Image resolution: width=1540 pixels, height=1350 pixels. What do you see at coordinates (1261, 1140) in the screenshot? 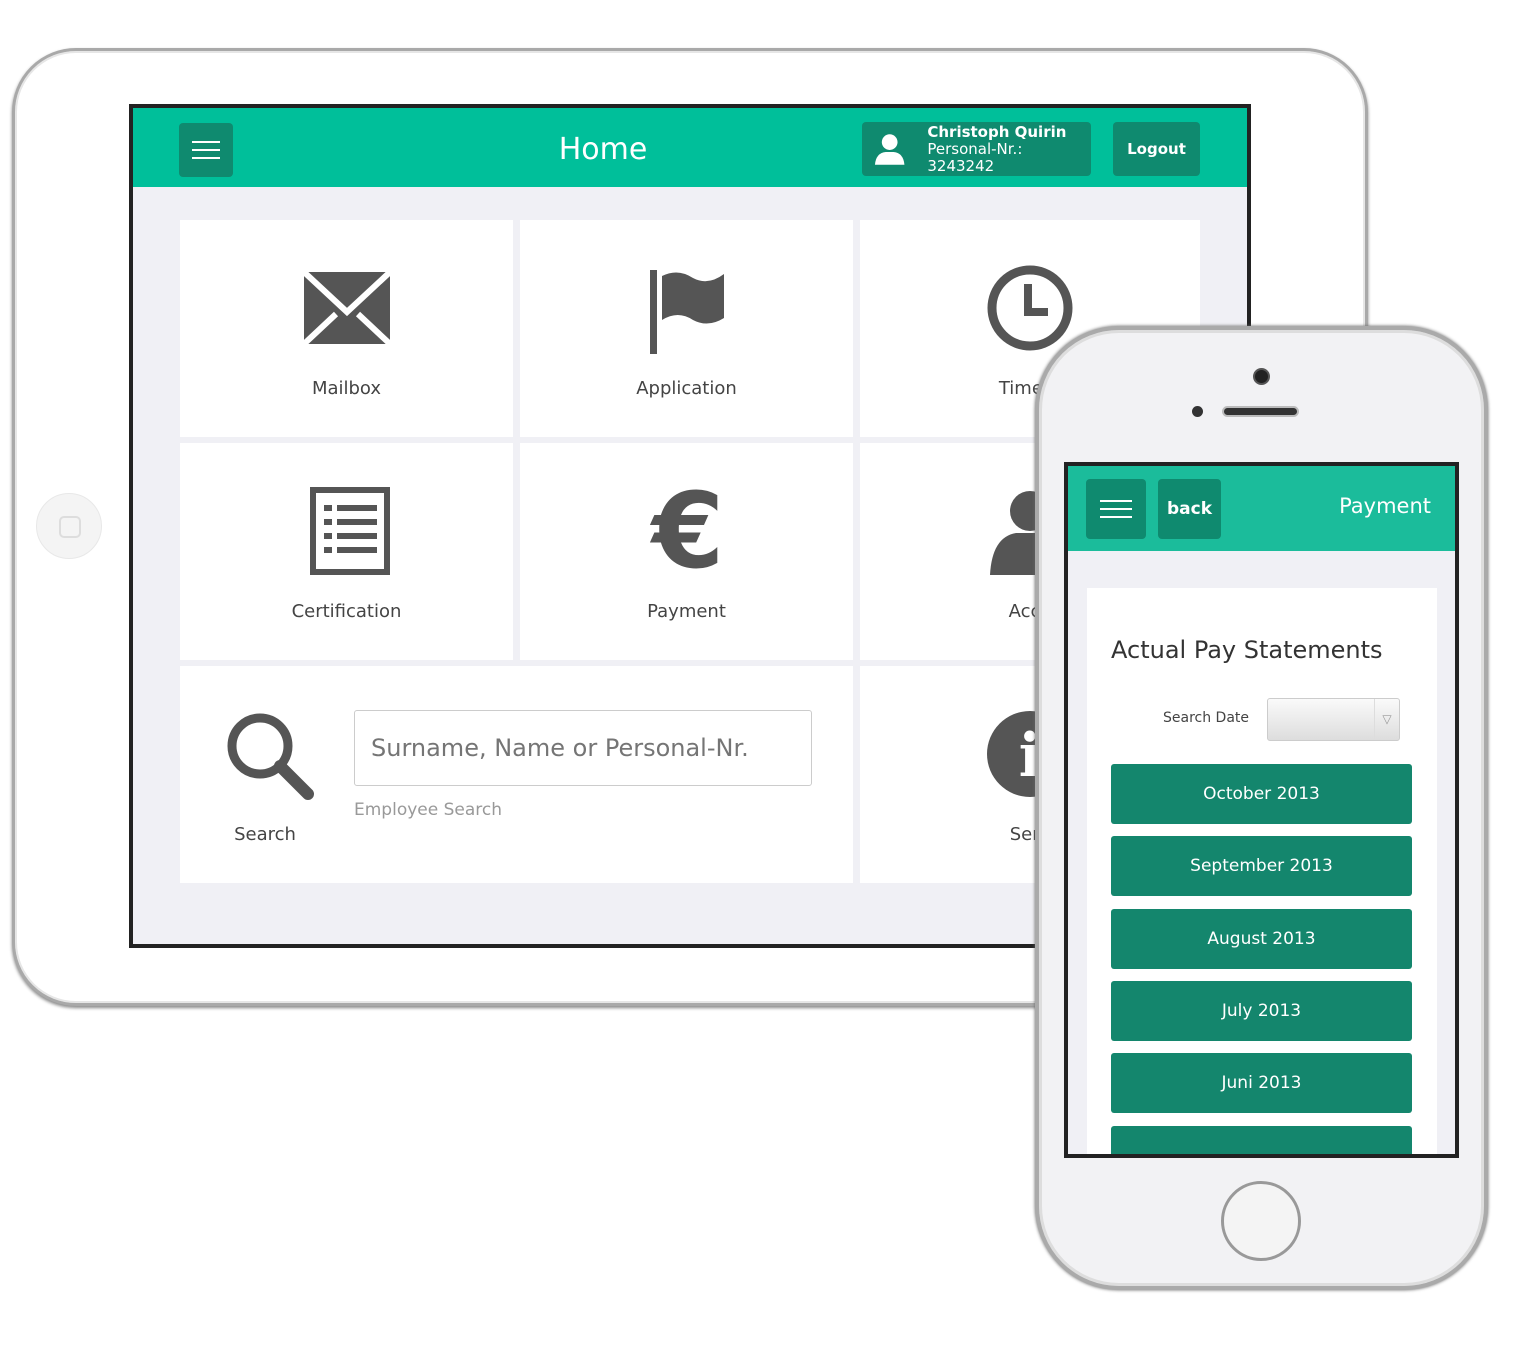
I see `month-button` at bounding box center [1261, 1140].